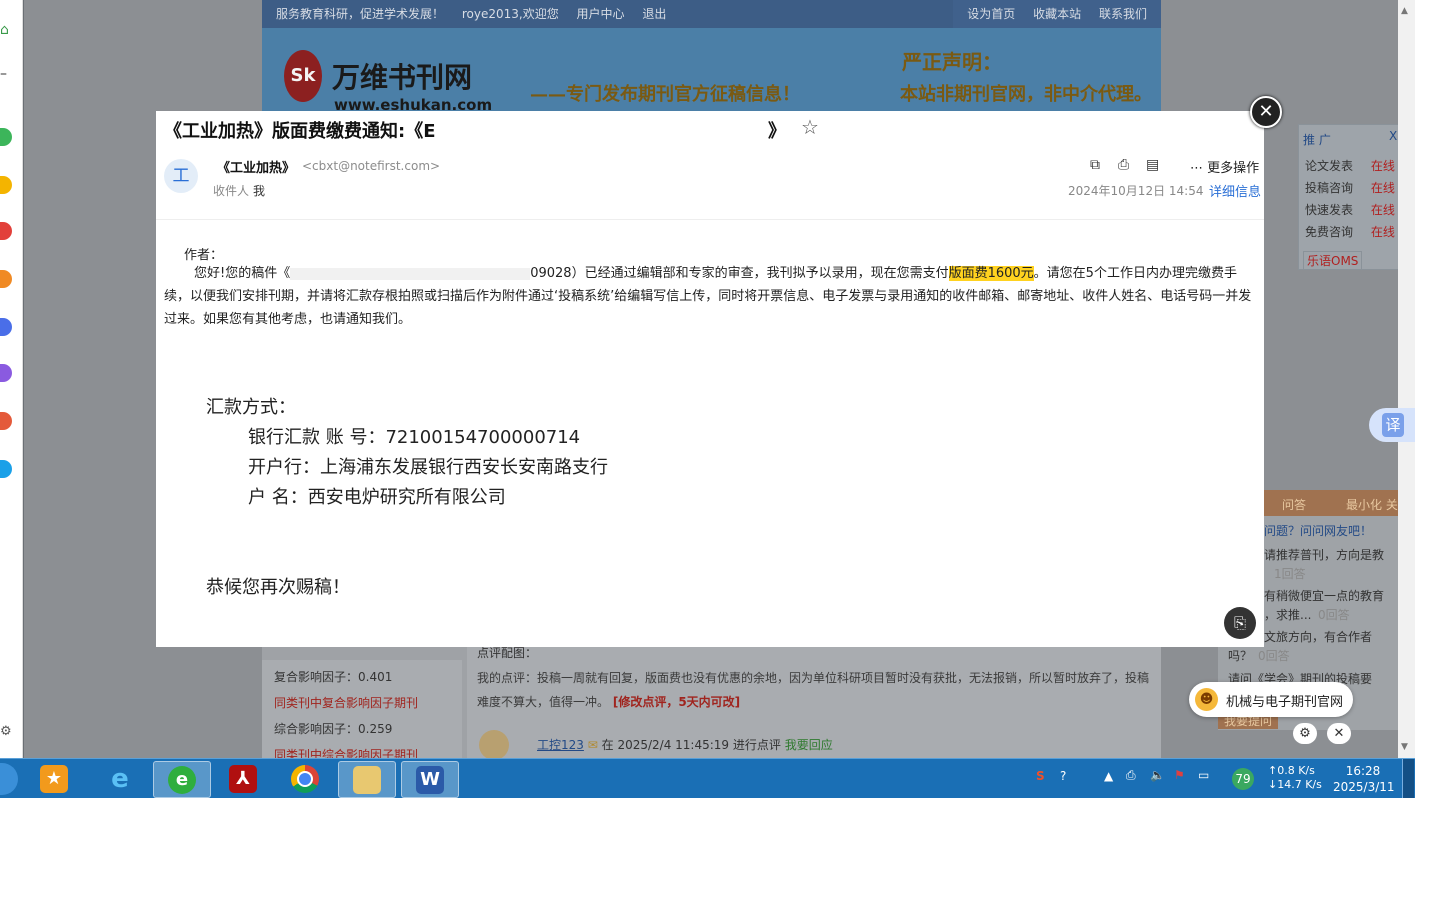  I want to click on body-manuscript-id: 09028）已经通过编辑部和专家的审查，我刊拟予以录用，现在您需支付, so click(739, 273).